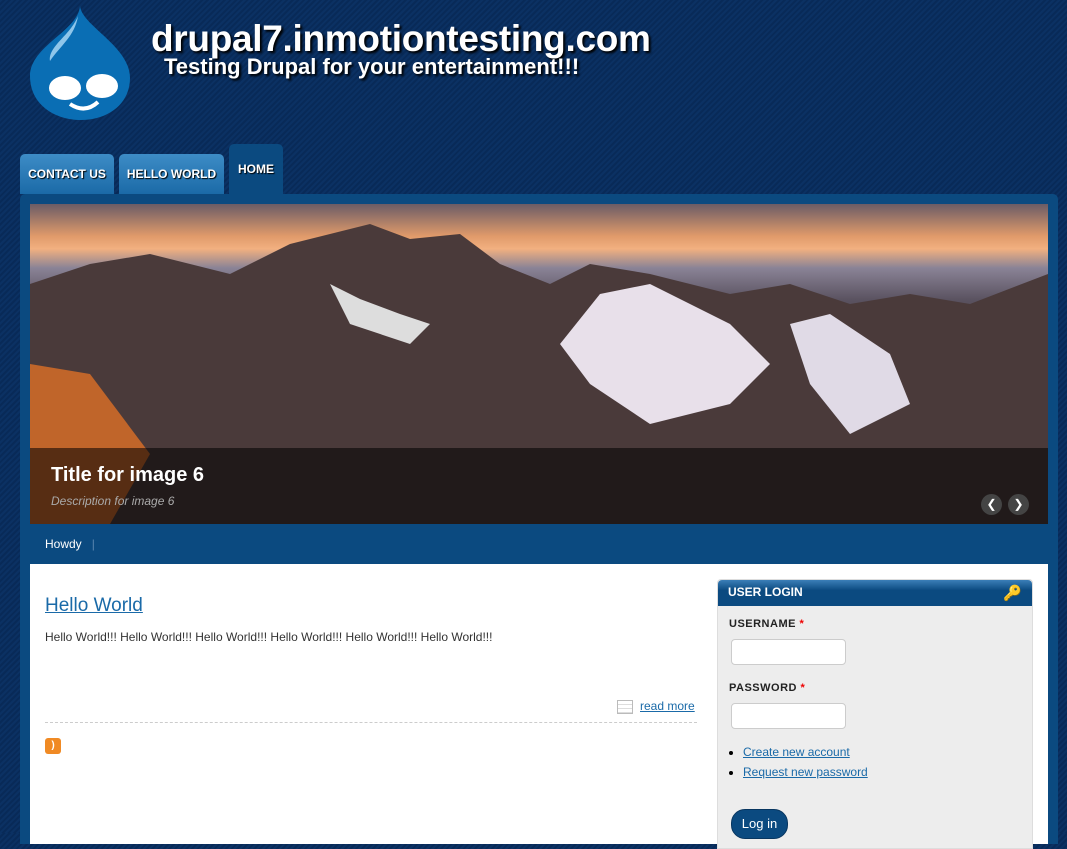  What do you see at coordinates (1018, 504) in the screenshot?
I see `next-arrow-icon: ❯` at bounding box center [1018, 504].